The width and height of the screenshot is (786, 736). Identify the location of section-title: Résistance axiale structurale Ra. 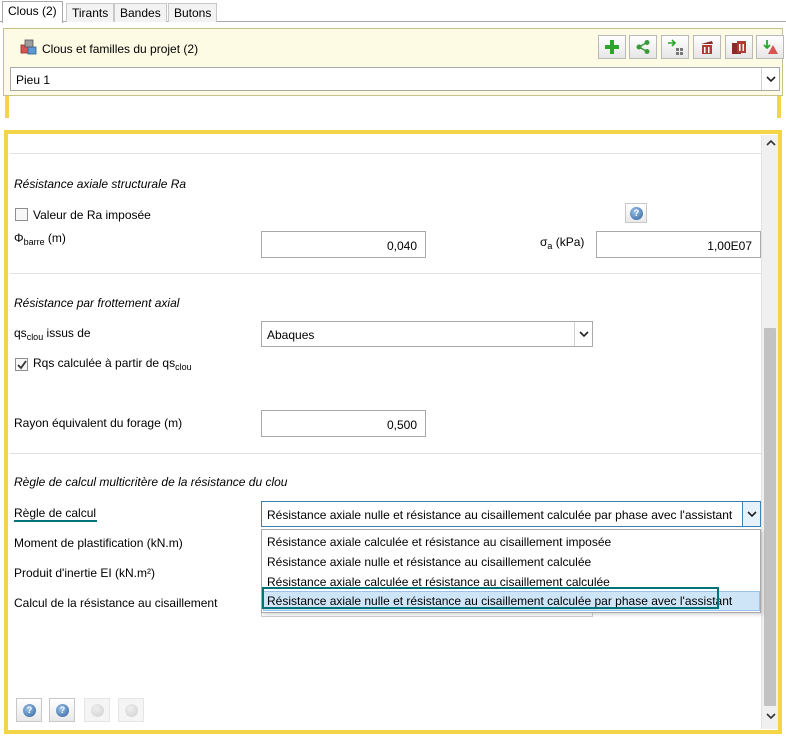
(100, 184).